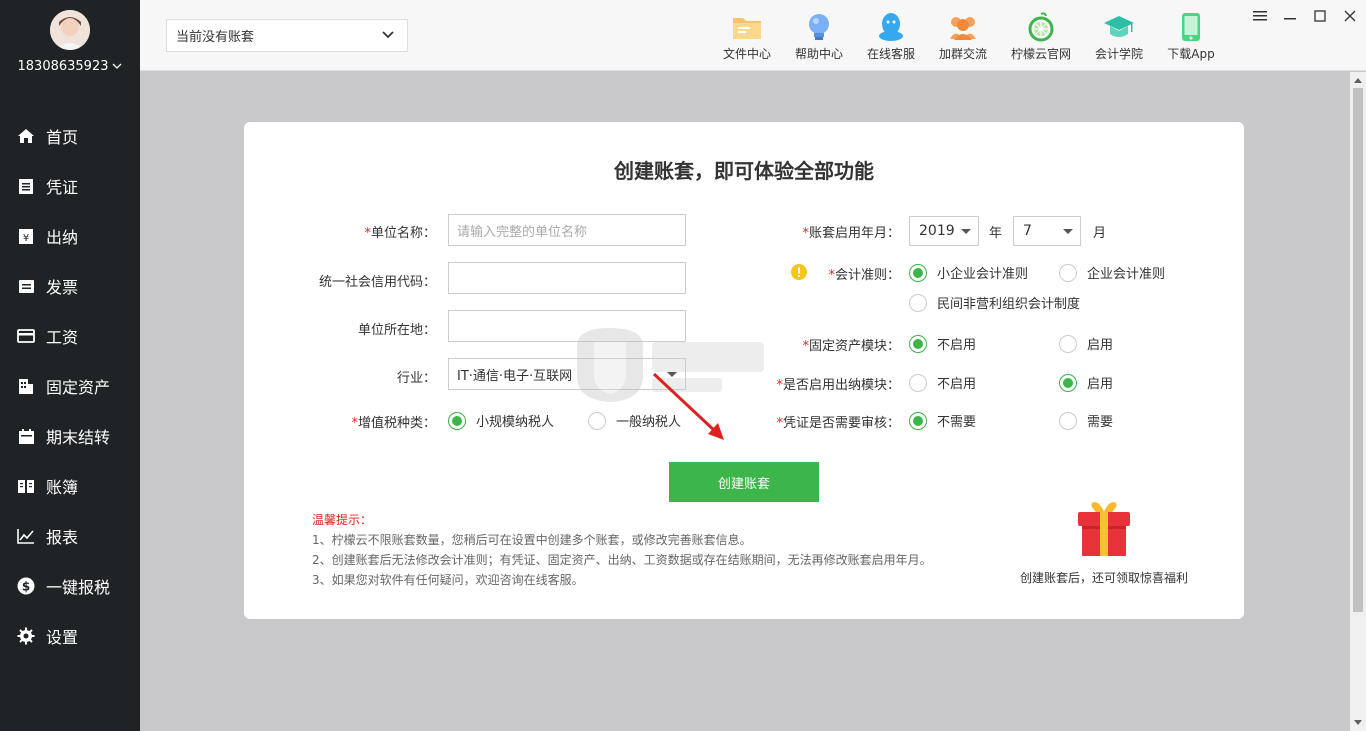 Image resolution: width=1366 pixels, height=731 pixels. I want to click on sidebar-item-ledger: 账簿, so click(70, 486).